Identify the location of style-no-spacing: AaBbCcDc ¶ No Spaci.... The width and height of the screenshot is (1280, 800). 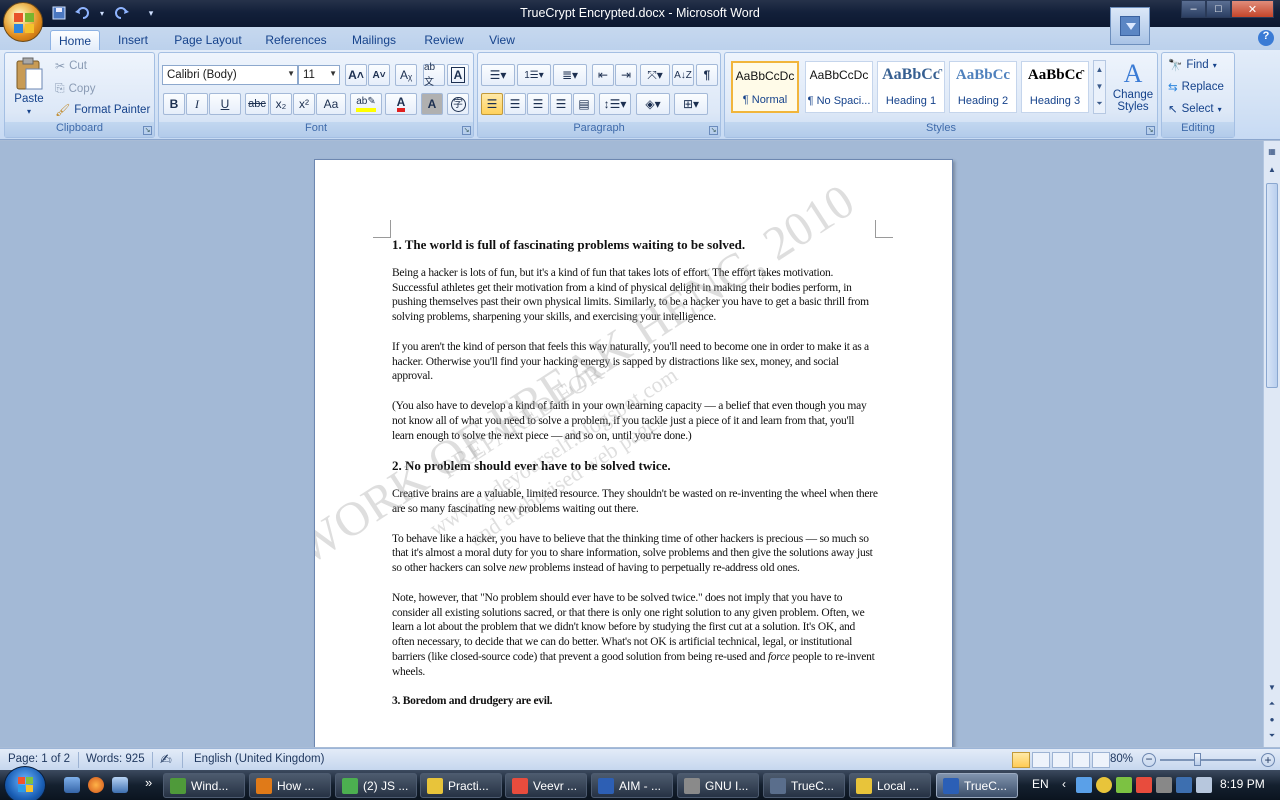
(839, 87).